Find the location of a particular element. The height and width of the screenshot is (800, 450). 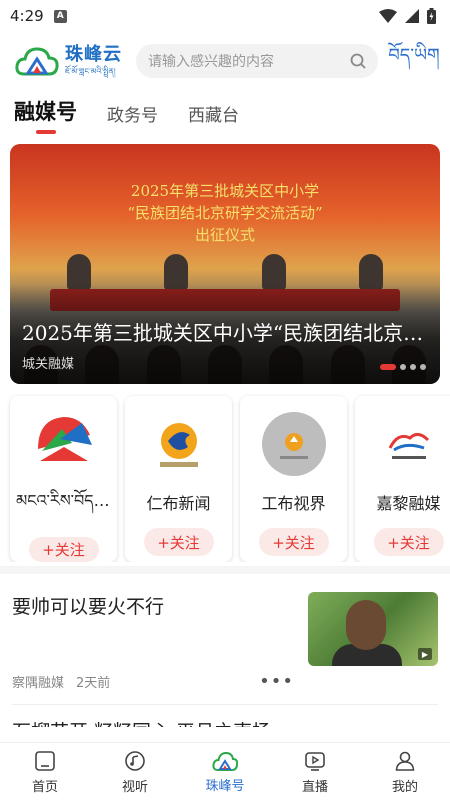

channel-logo-jiali is located at coordinates (409, 444).